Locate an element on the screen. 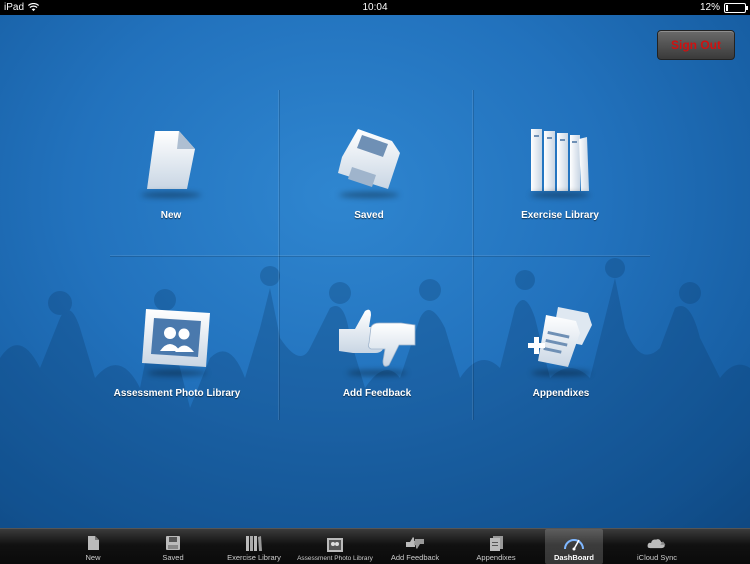 The height and width of the screenshot is (564, 750). tile-label: New is located at coordinates (171, 215).